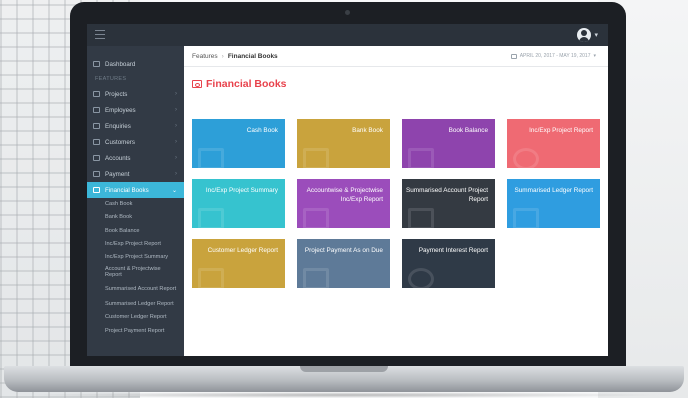 The height and width of the screenshot is (398, 688). I want to click on customers-icon, so click(96, 142).